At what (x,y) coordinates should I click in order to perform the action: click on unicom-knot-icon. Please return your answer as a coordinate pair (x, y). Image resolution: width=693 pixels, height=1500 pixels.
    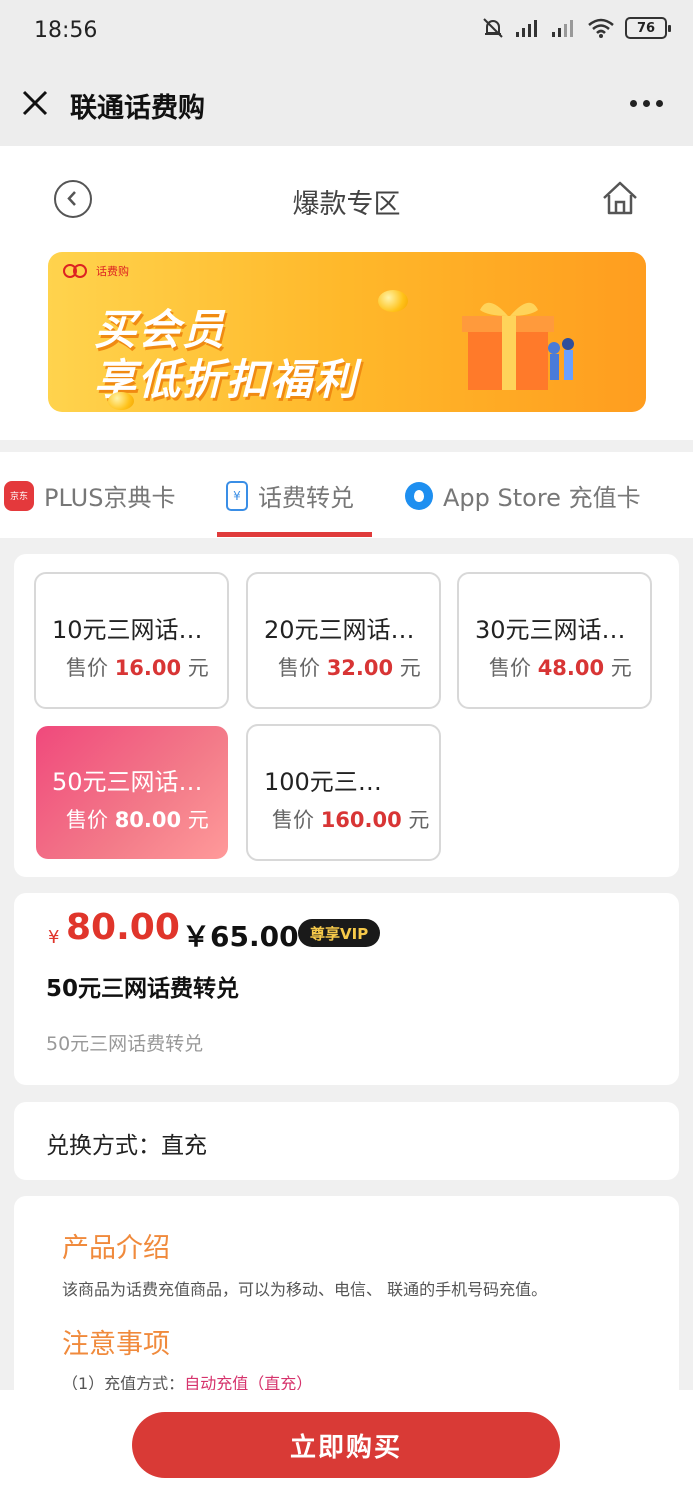
    Looking at the image, I should click on (75, 271).